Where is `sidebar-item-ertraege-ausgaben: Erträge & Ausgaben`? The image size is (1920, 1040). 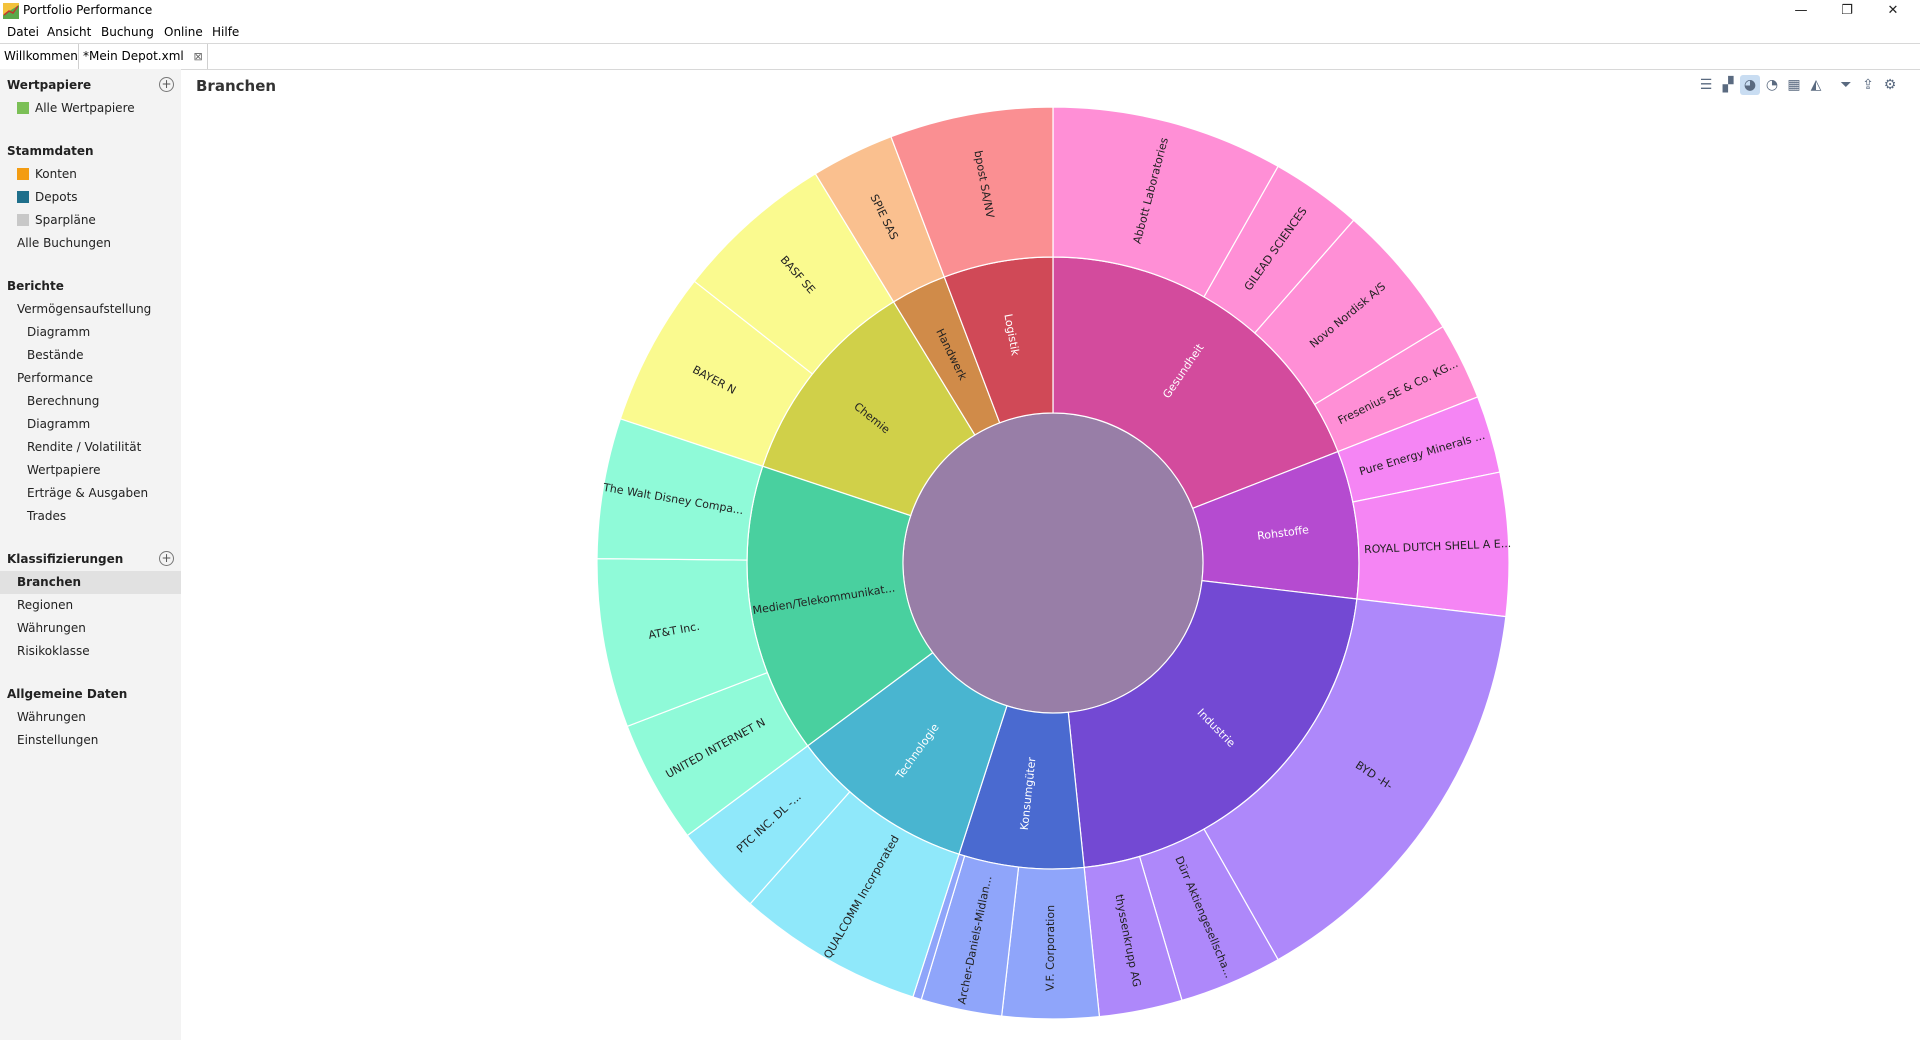 sidebar-item-ertraege-ausgaben: Erträge & Ausgaben is located at coordinates (87, 493).